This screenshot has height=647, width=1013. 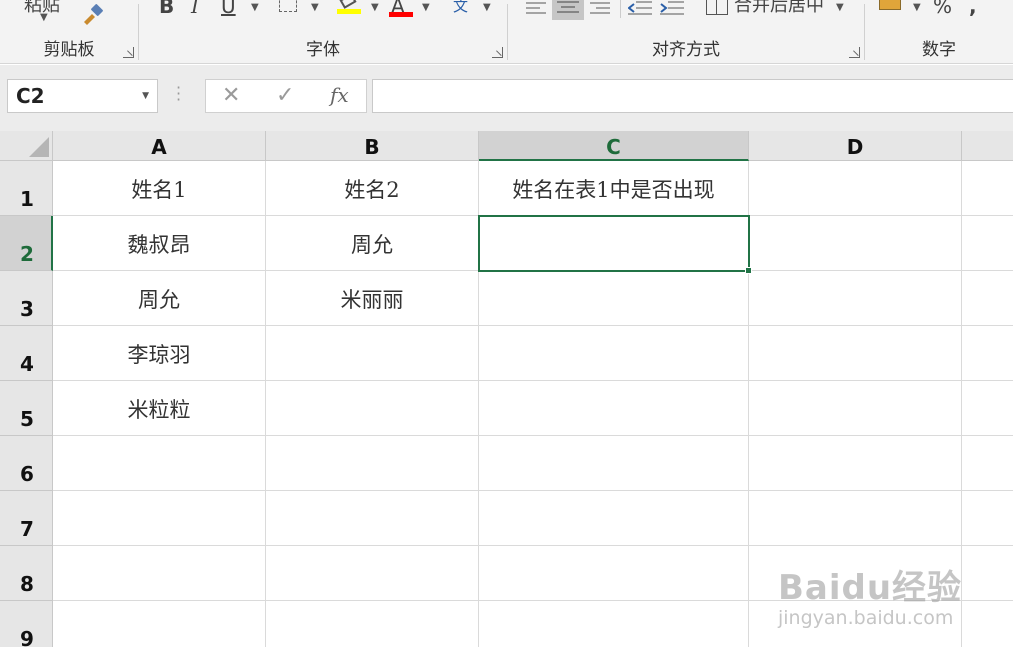 I want to click on cell-d2, so click(x=855, y=243).